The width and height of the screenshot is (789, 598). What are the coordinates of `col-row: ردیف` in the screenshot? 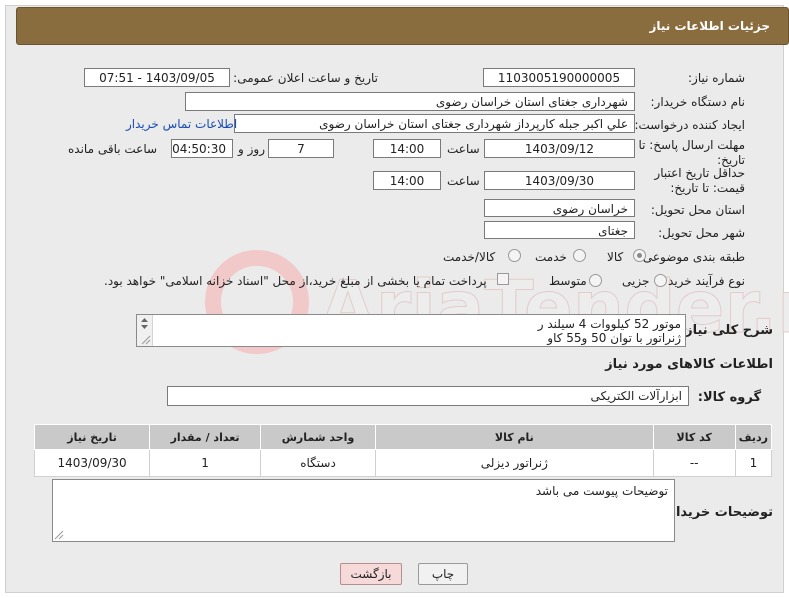 It's located at (753, 437).